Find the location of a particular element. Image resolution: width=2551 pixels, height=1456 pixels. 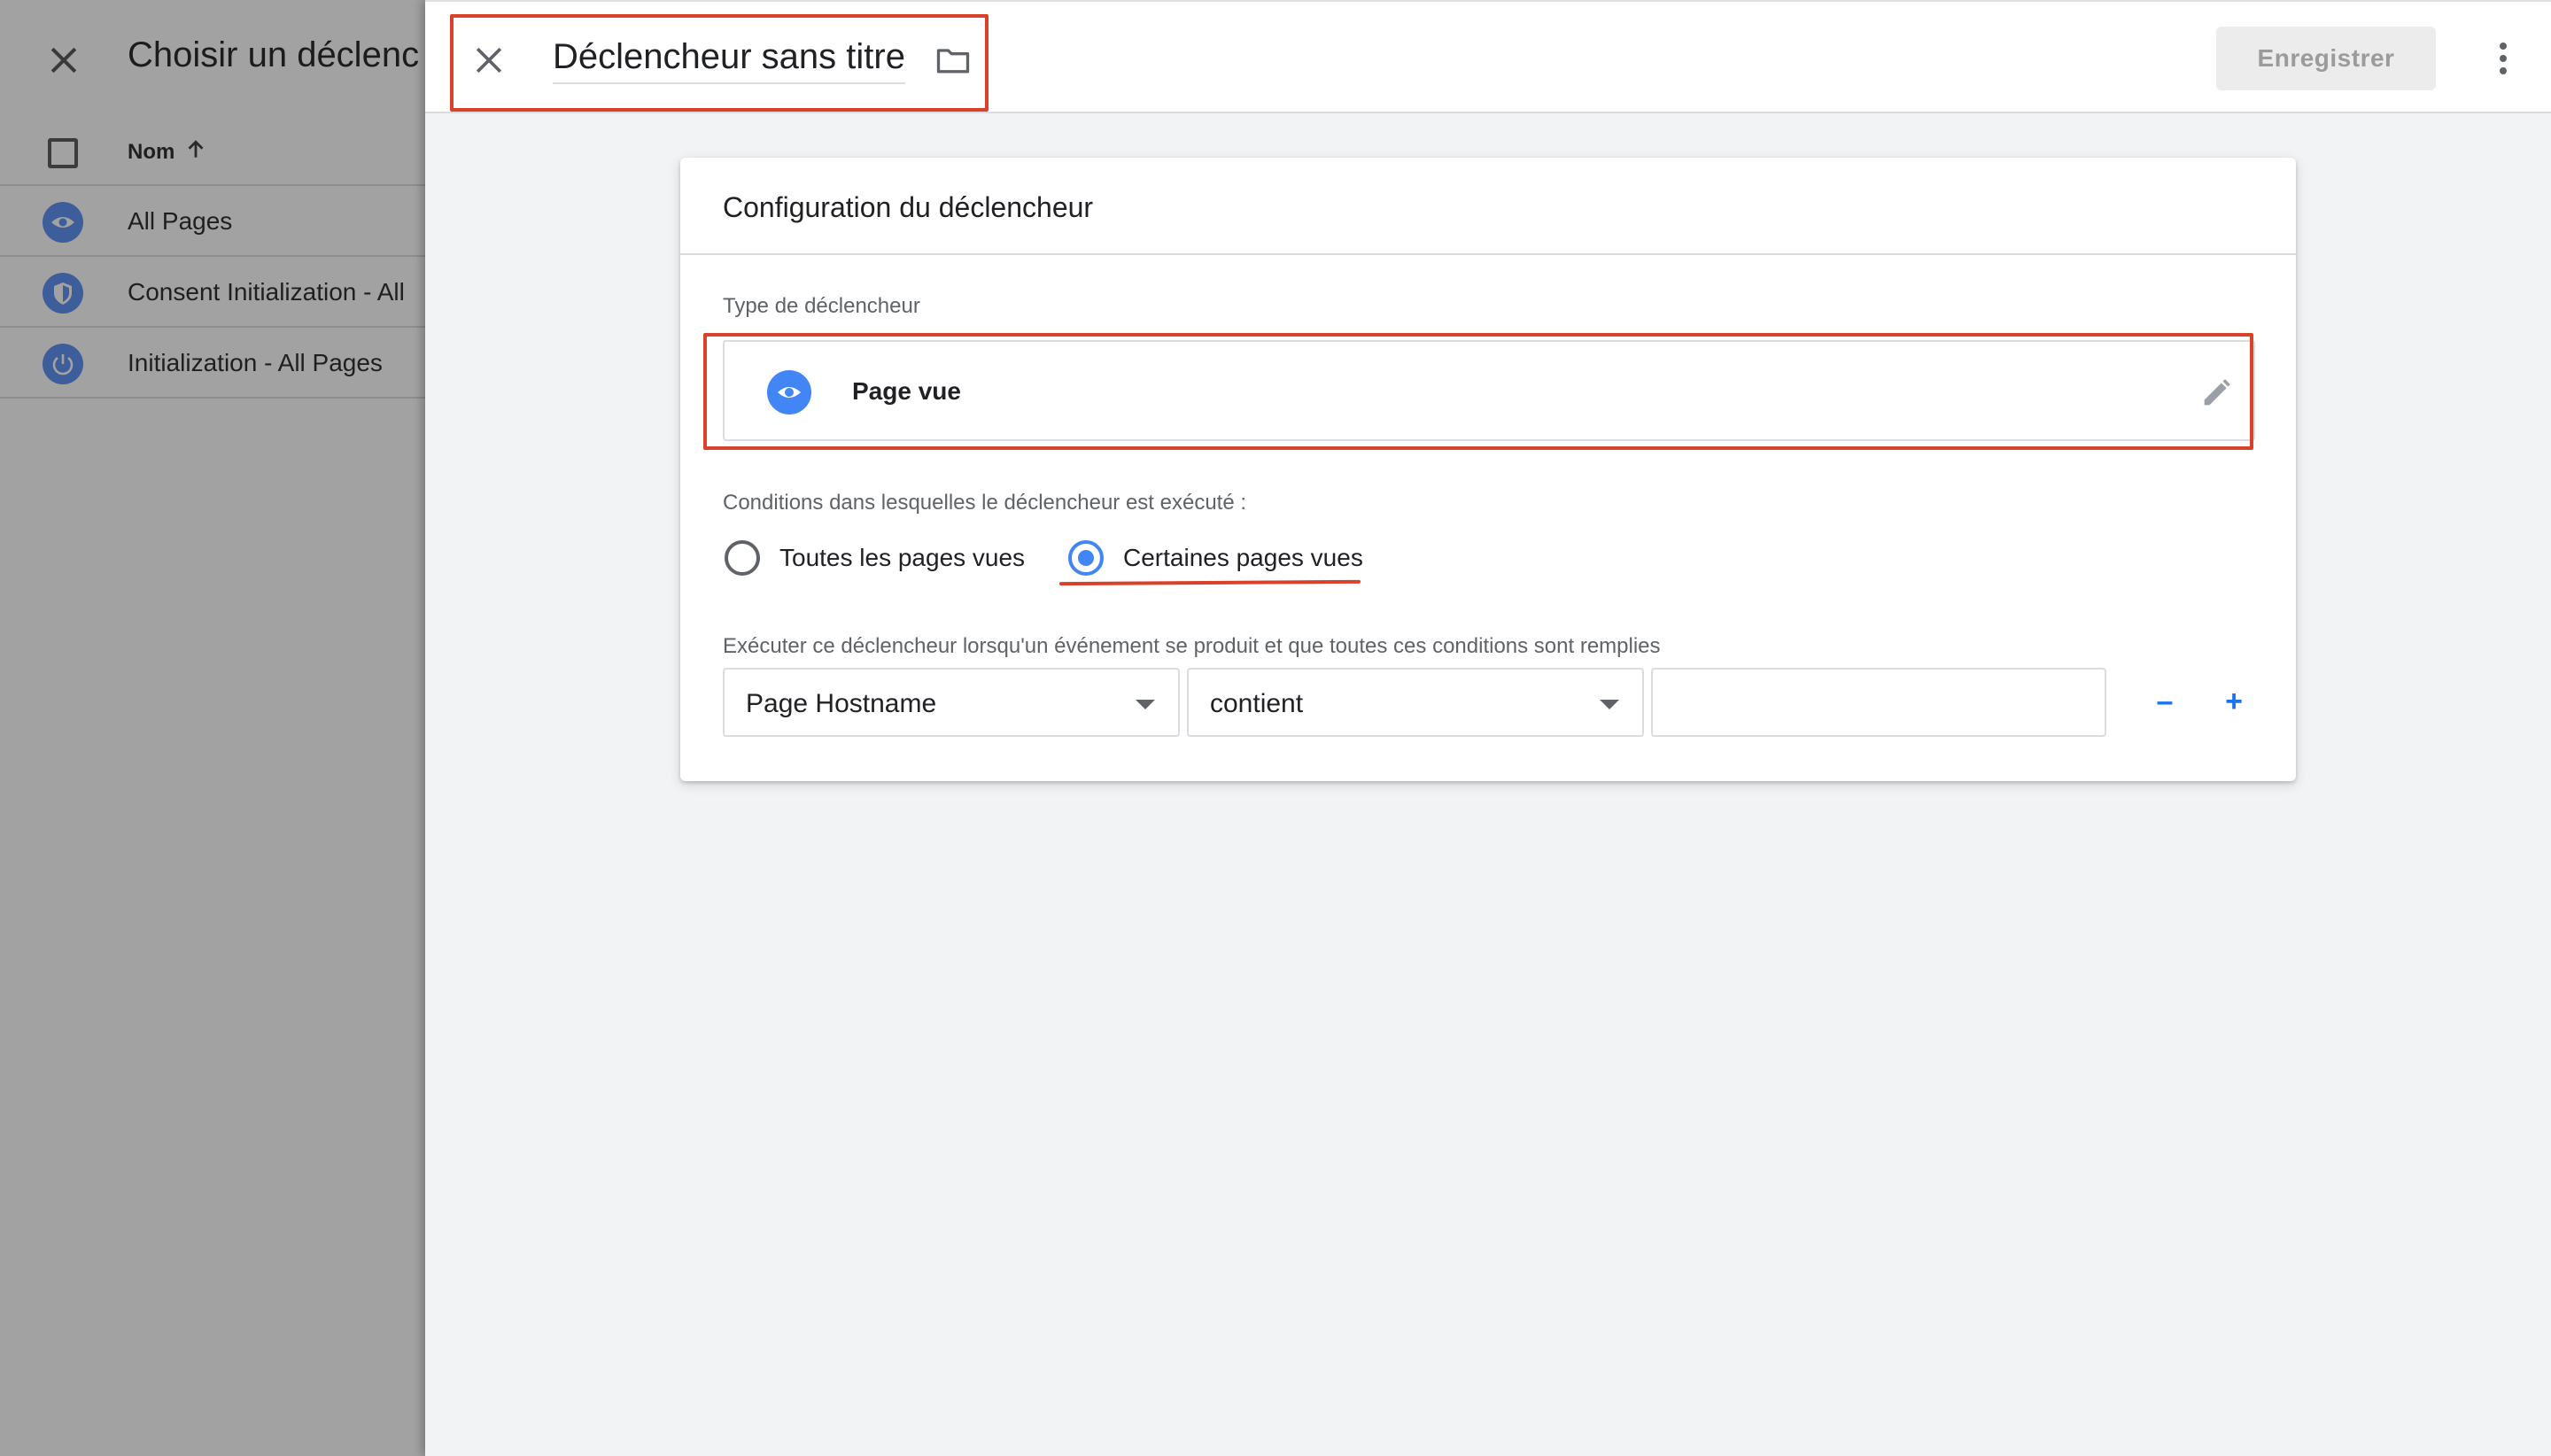

trigger-type-name: Page vue is located at coordinates (906, 391).